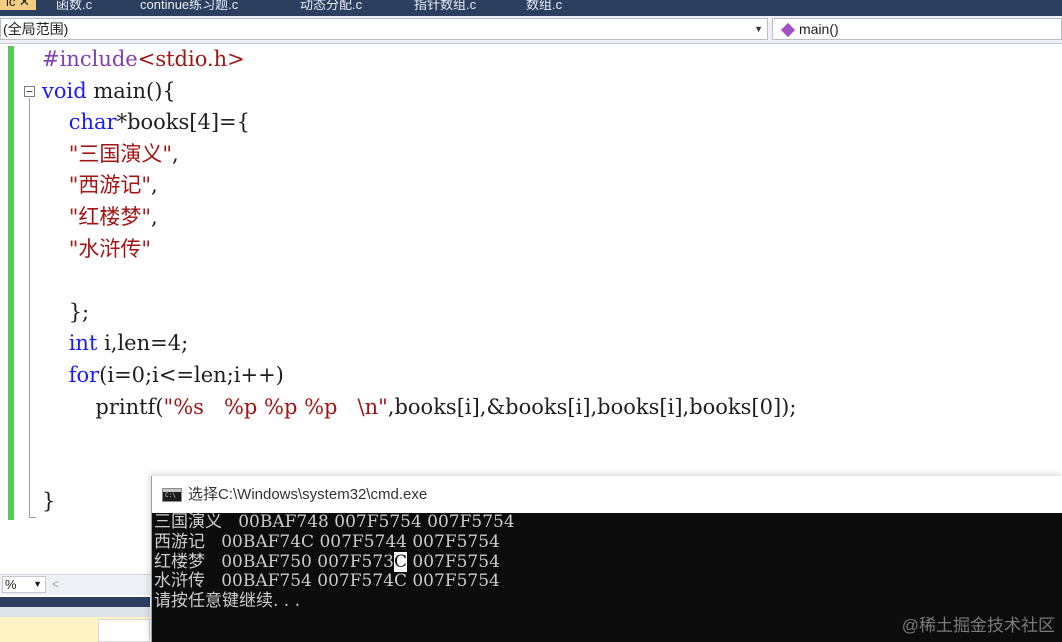 The width and height of the screenshot is (1062, 642). Describe the element at coordinates (400, 561) in the screenshot. I see `selection-cursor: C` at that location.